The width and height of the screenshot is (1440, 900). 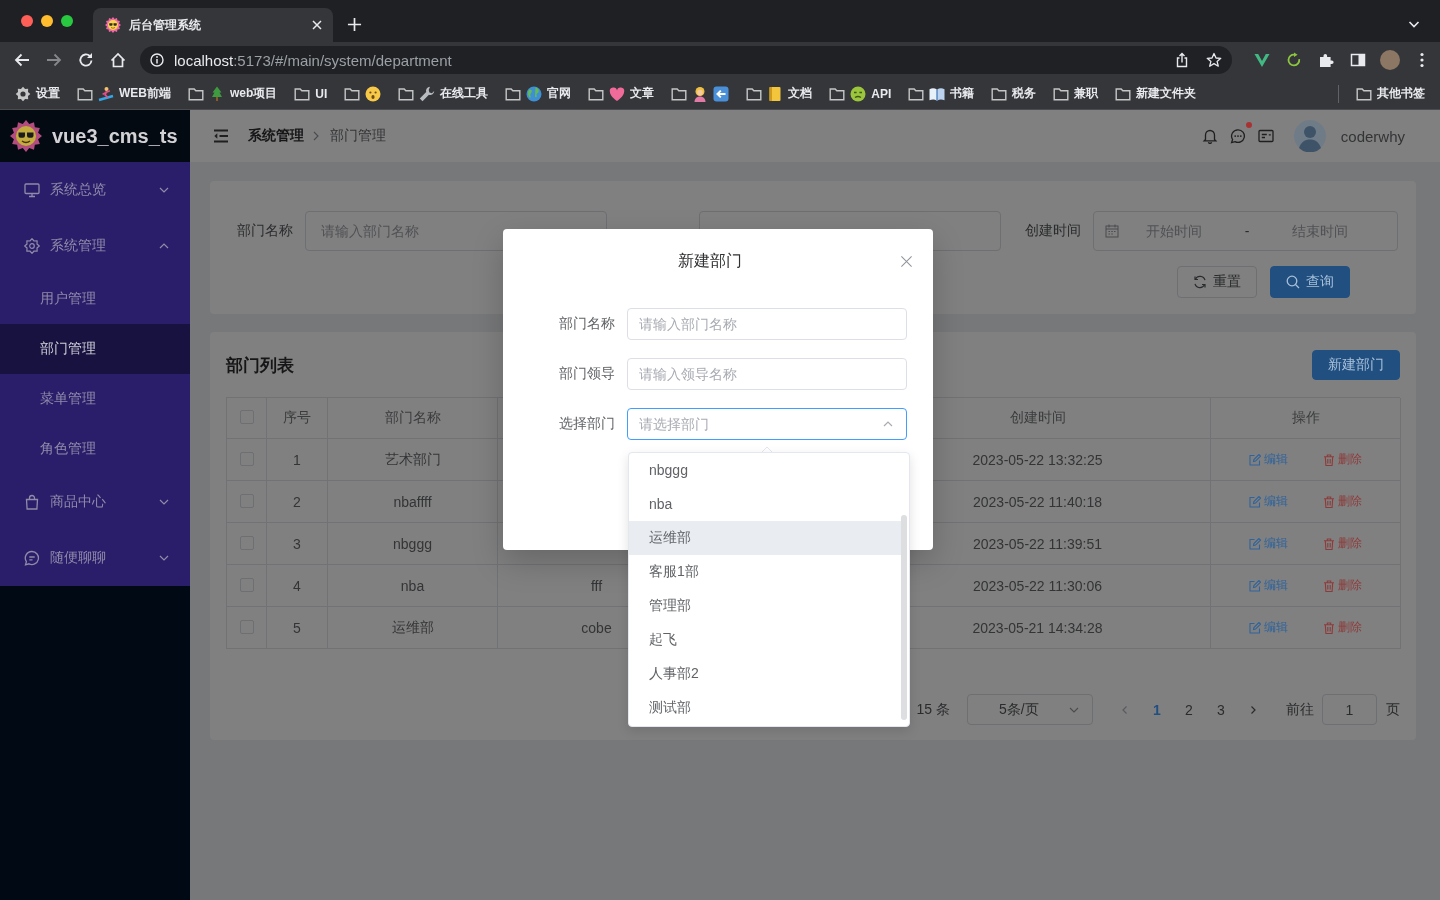 What do you see at coordinates (1262, 60) in the screenshot?
I see `v-shape-icon` at bounding box center [1262, 60].